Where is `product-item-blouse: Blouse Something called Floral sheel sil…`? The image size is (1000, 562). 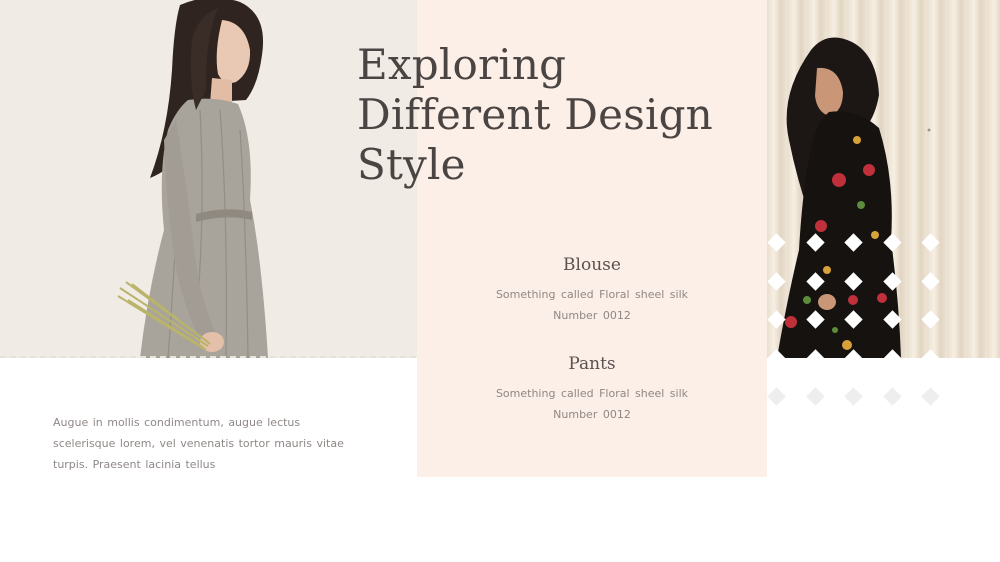 product-item-blouse: Blouse Something called Floral sheel sil… is located at coordinates (592, 290).